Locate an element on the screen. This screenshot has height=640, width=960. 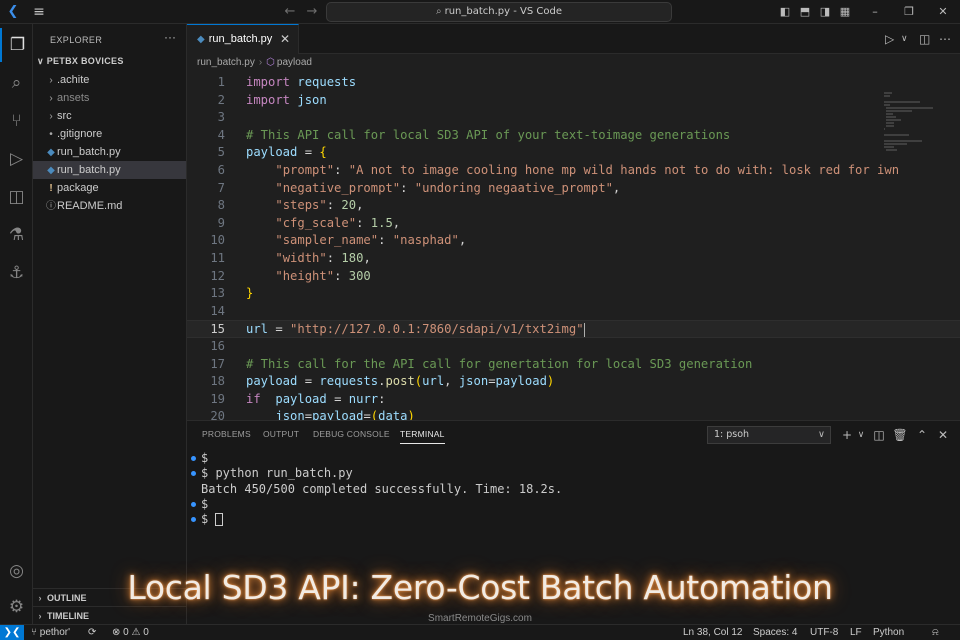
code-line: 1 import requests is located at coordinates (573, 83).